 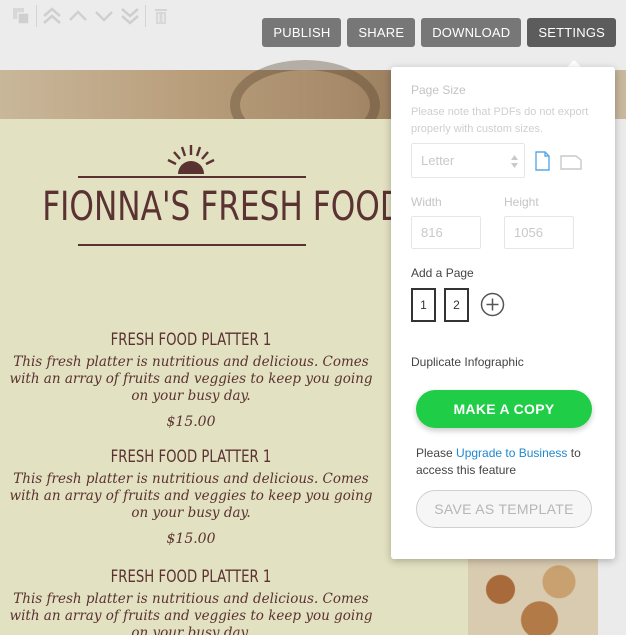 I want to click on page-number: 2, so click(x=456, y=305).